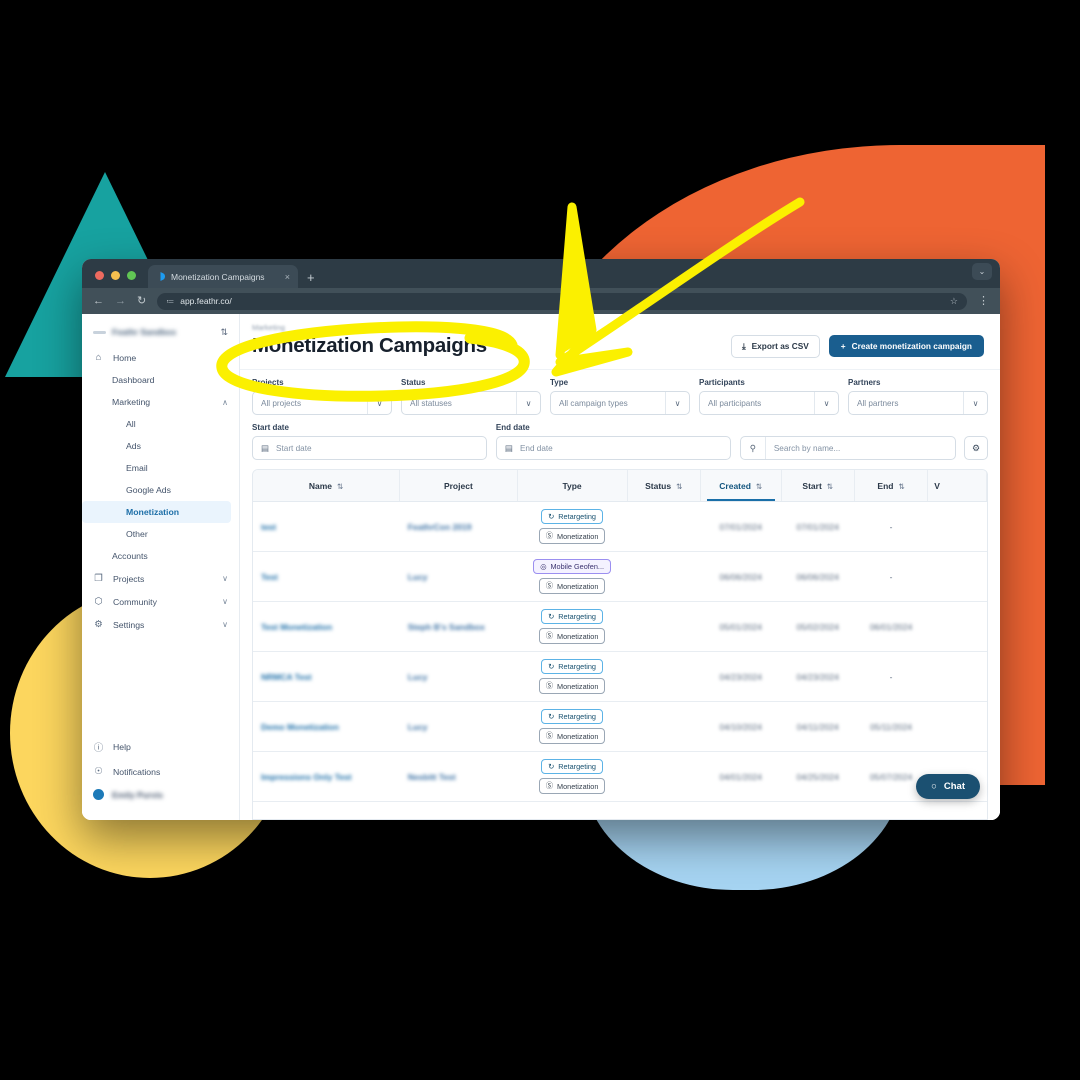 This screenshot has width=1080, height=1080. What do you see at coordinates (160, 402) in the screenshot?
I see `sidebar-item-marketing: Marketing ∧` at bounding box center [160, 402].